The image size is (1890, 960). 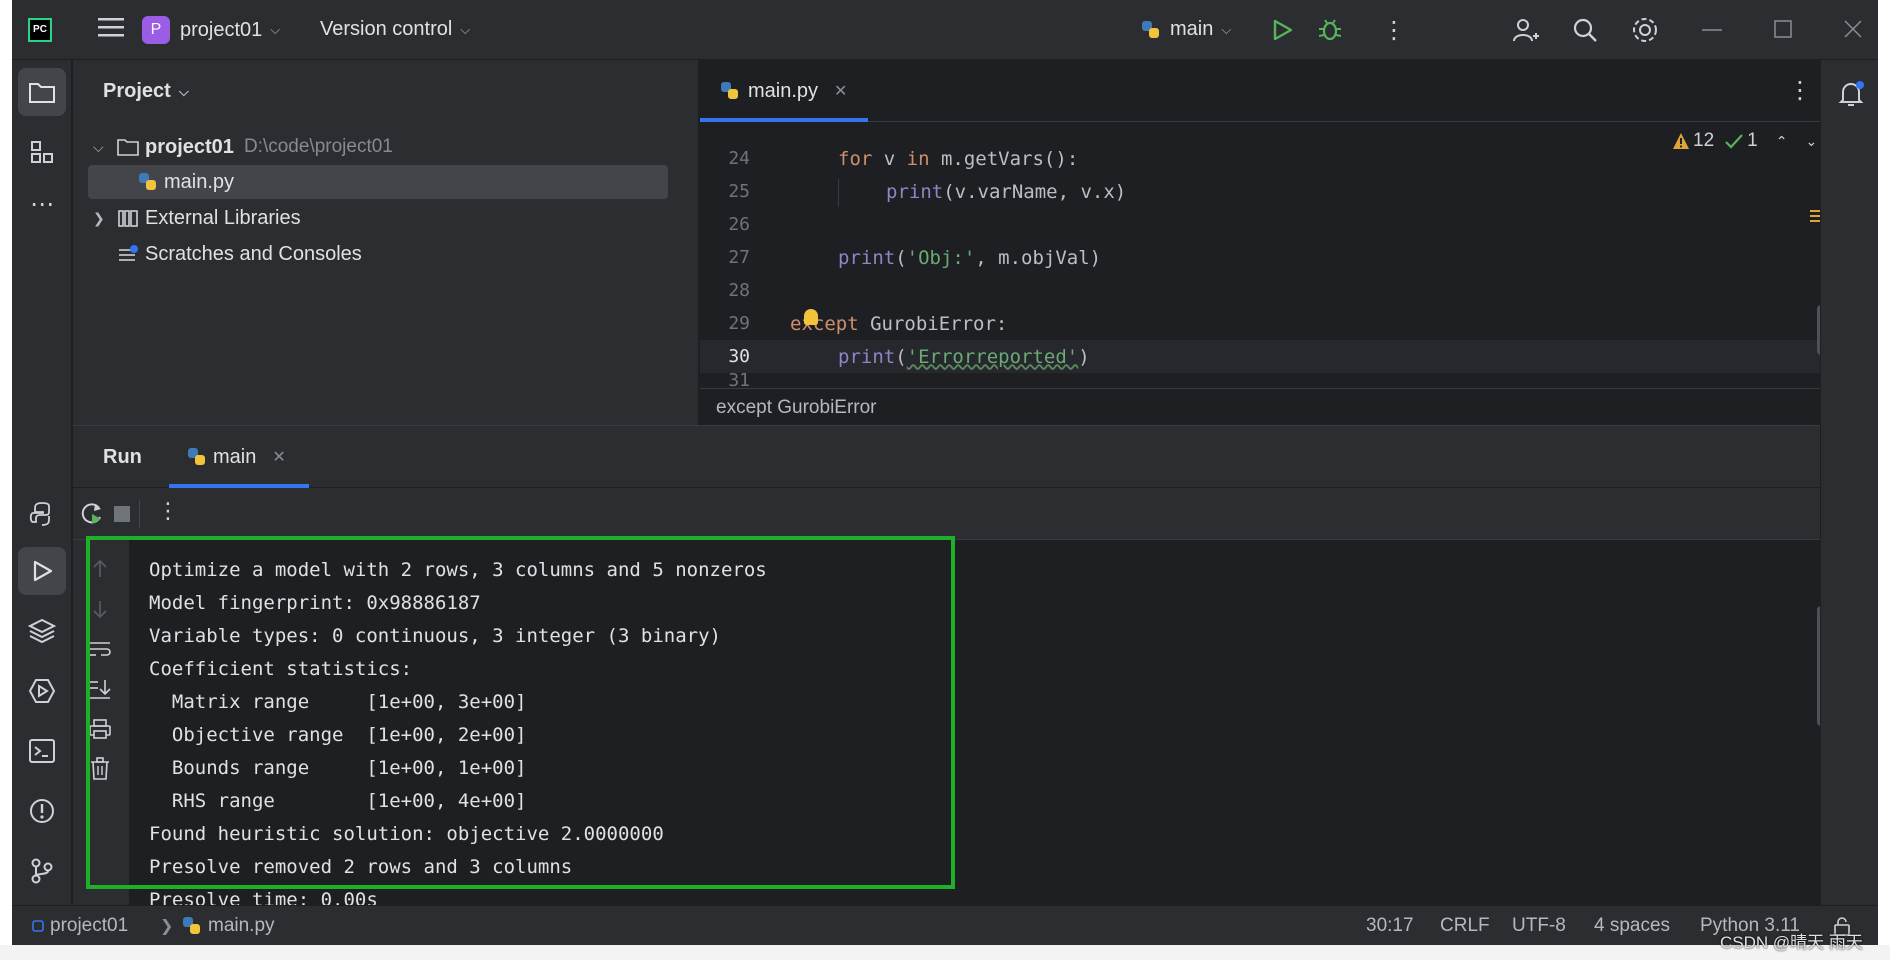 What do you see at coordinates (100, 649) in the screenshot?
I see `soft-wrap-icon` at bounding box center [100, 649].